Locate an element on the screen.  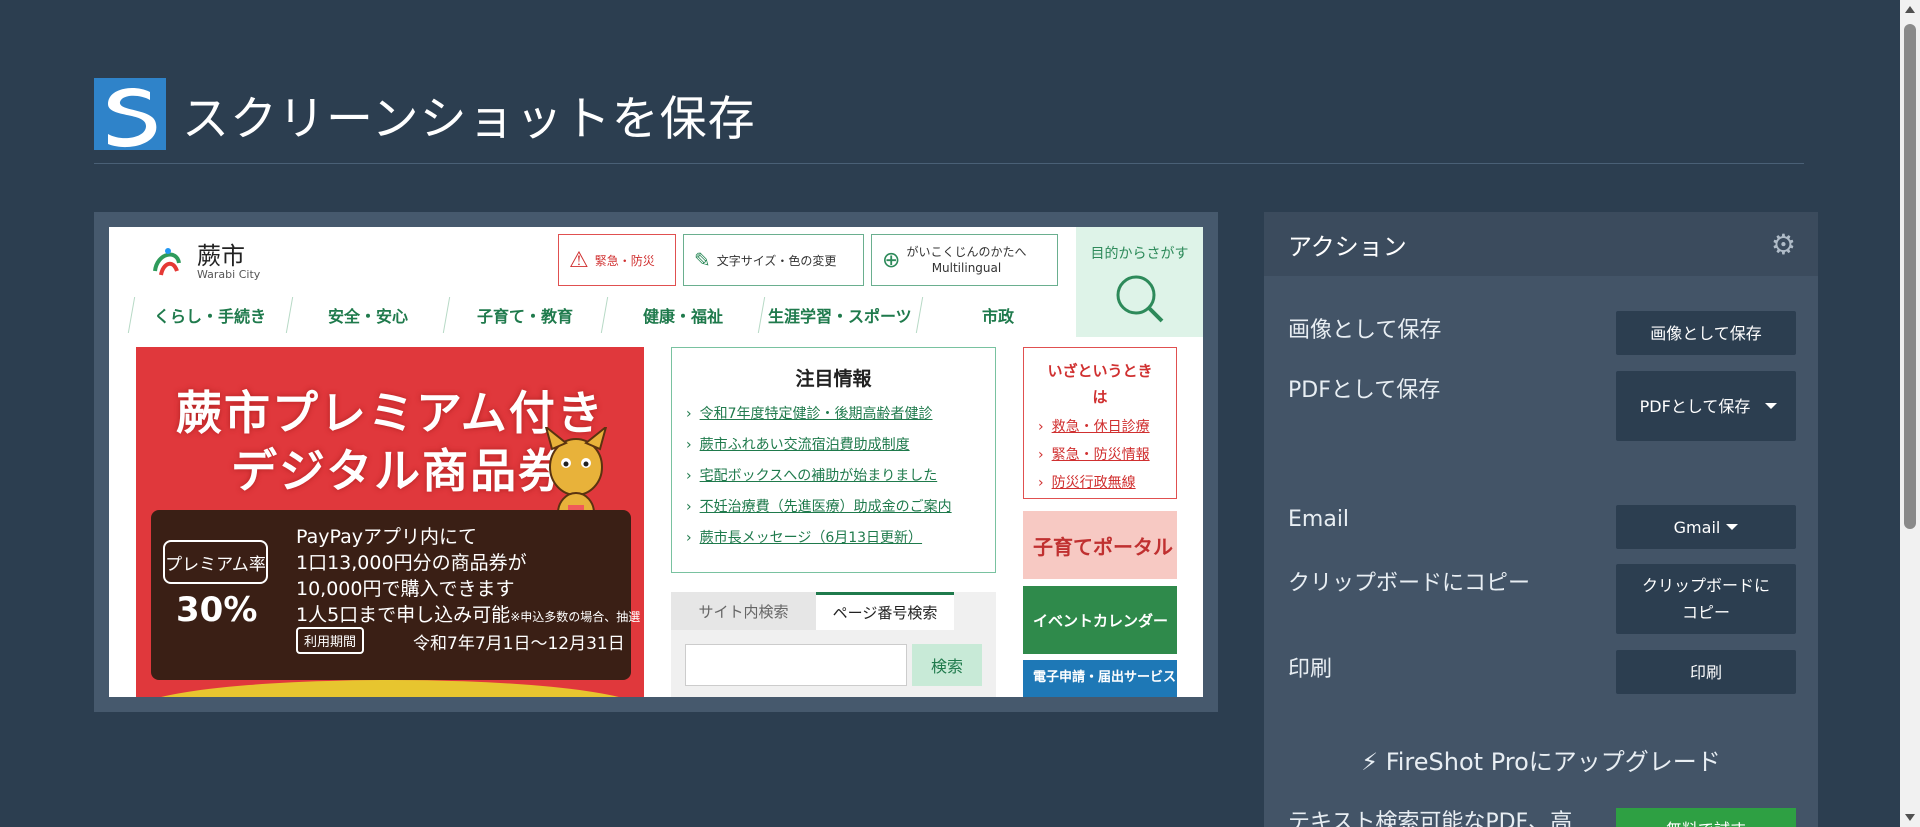
gear-icon: ⚙ is located at coordinates (1783, 244).